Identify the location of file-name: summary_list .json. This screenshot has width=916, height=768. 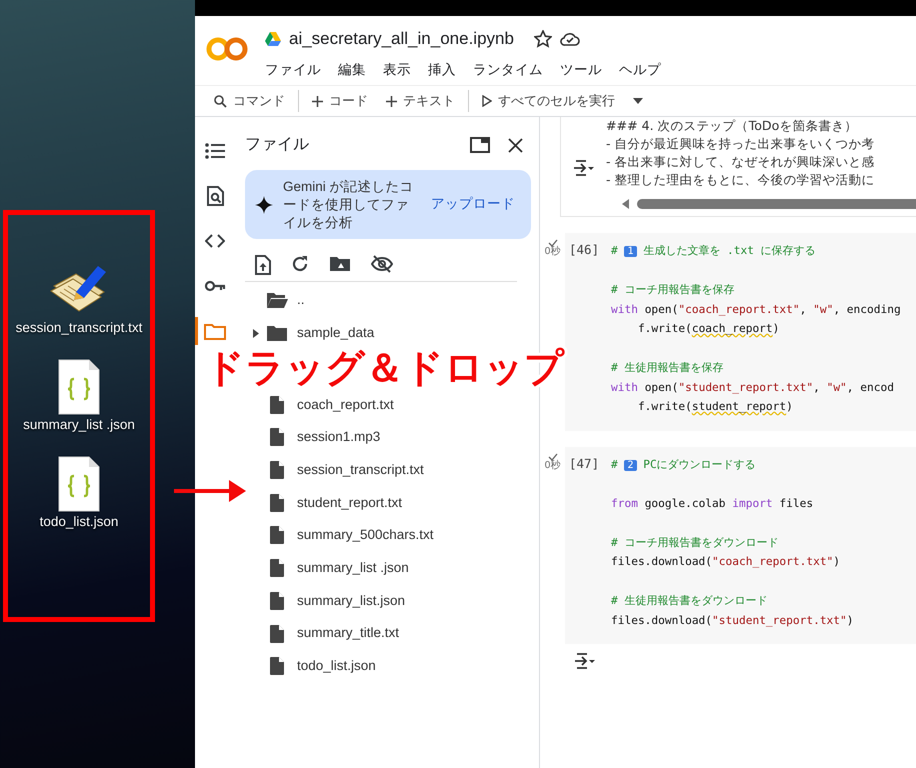
(353, 568).